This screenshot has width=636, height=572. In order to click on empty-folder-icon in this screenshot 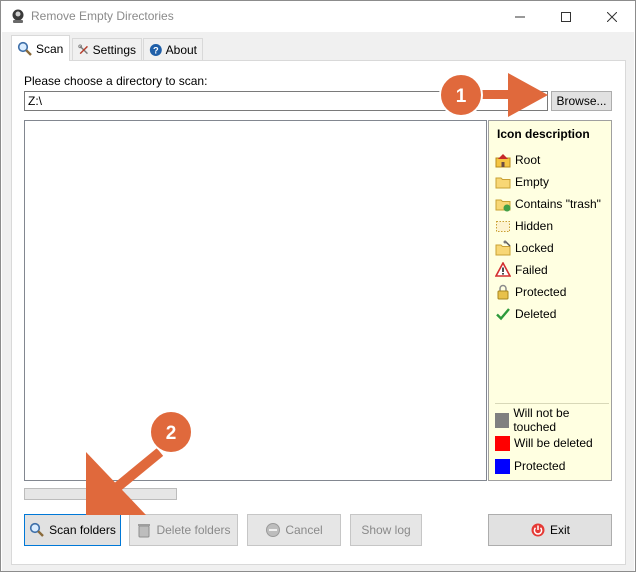, I will do `click(503, 182)`.